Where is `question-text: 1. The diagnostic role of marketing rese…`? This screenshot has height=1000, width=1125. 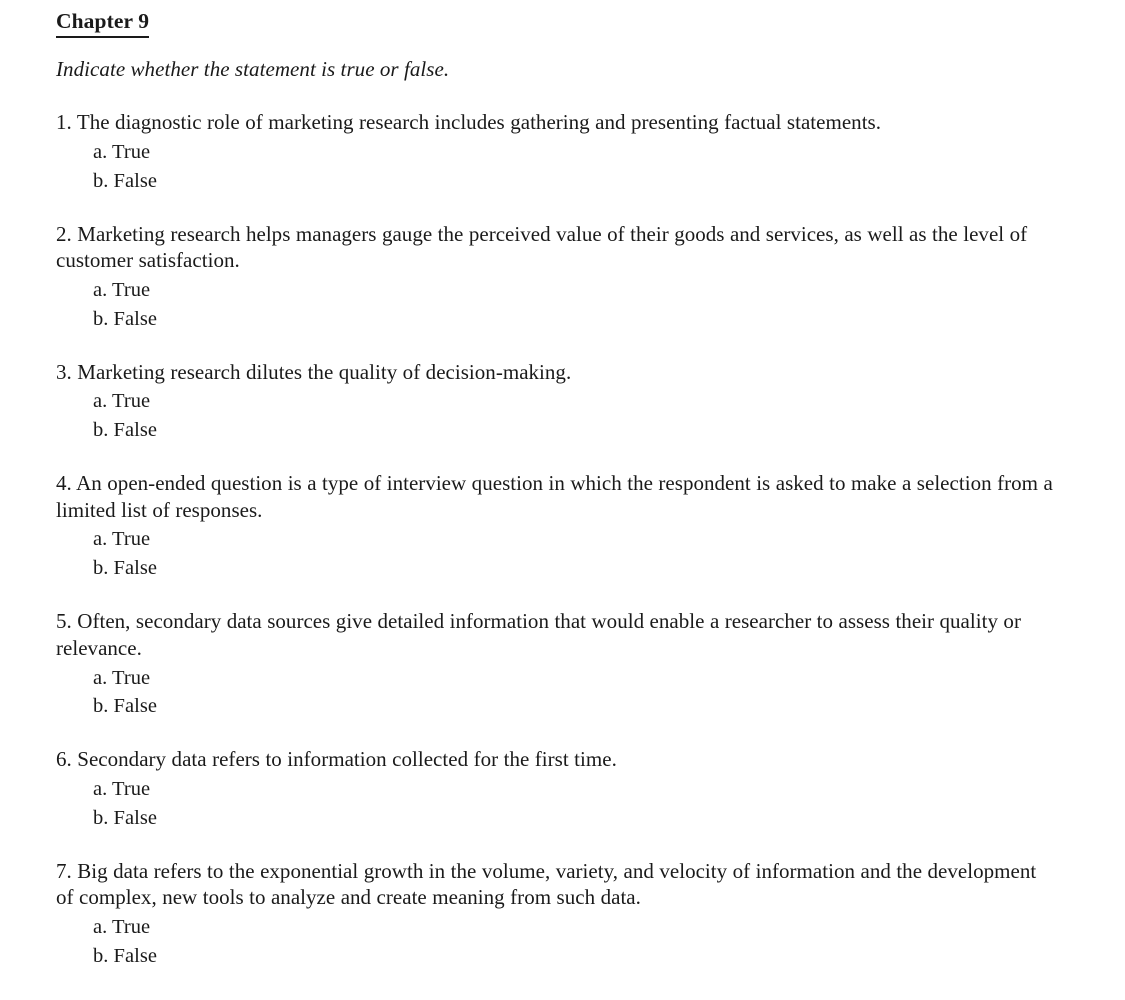 question-text: 1. The diagnostic role of marketing rese… is located at coordinates (469, 122).